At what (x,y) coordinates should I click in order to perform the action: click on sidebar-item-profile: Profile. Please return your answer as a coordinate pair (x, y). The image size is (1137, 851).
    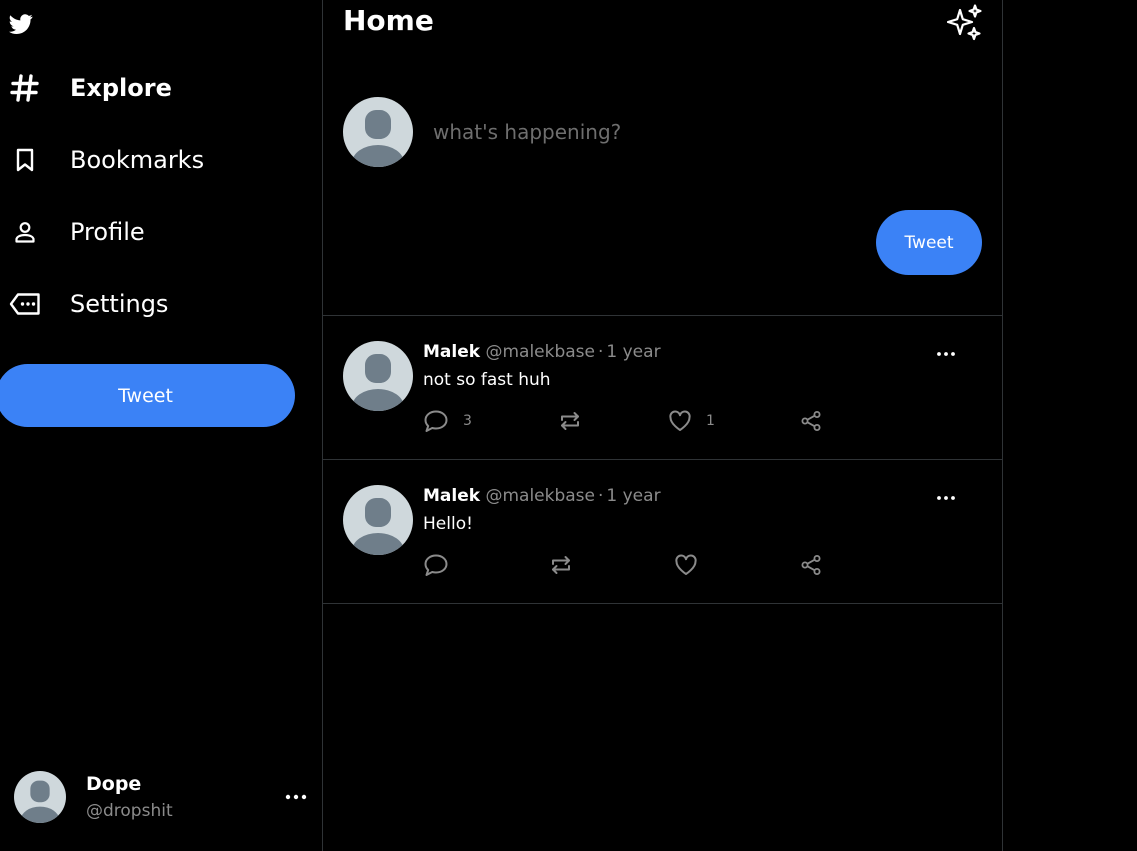
    Looking at the image, I should click on (150, 232).